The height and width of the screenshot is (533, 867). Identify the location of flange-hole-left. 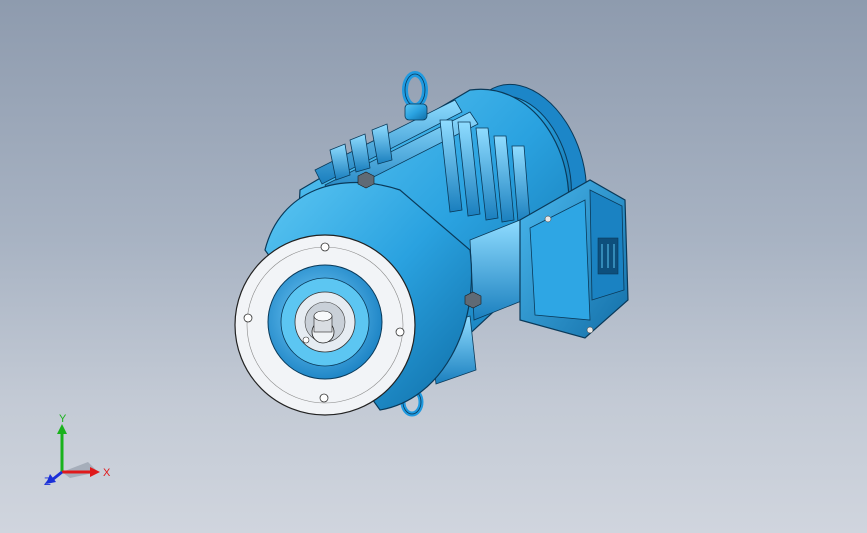
(248, 318).